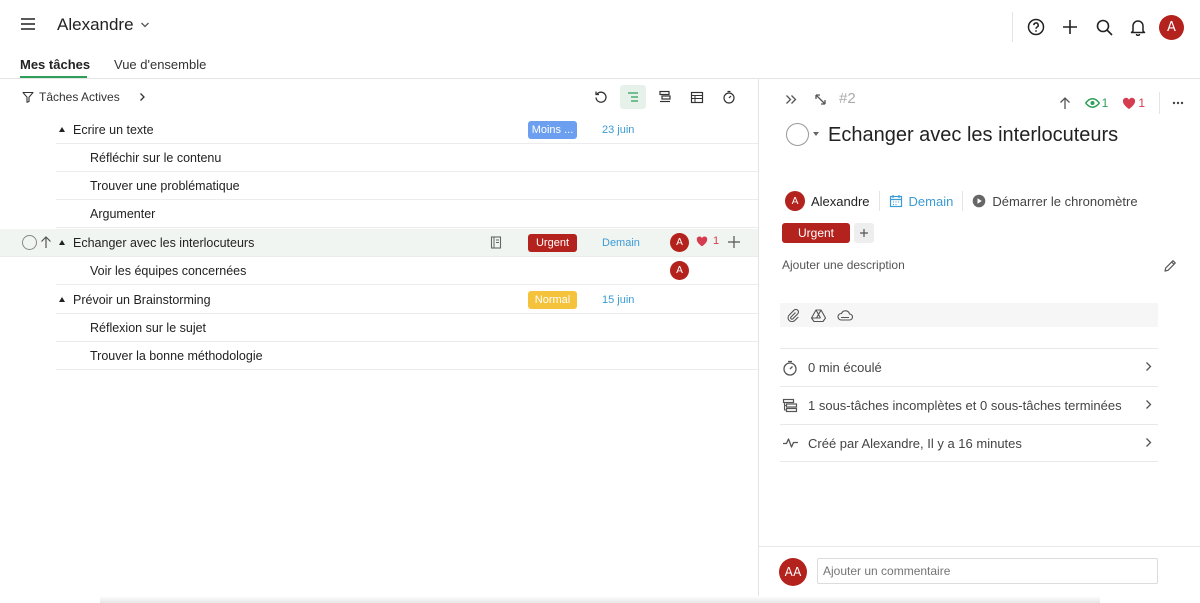  What do you see at coordinates (864, 233) in the screenshot?
I see `add-tag-button` at bounding box center [864, 233].